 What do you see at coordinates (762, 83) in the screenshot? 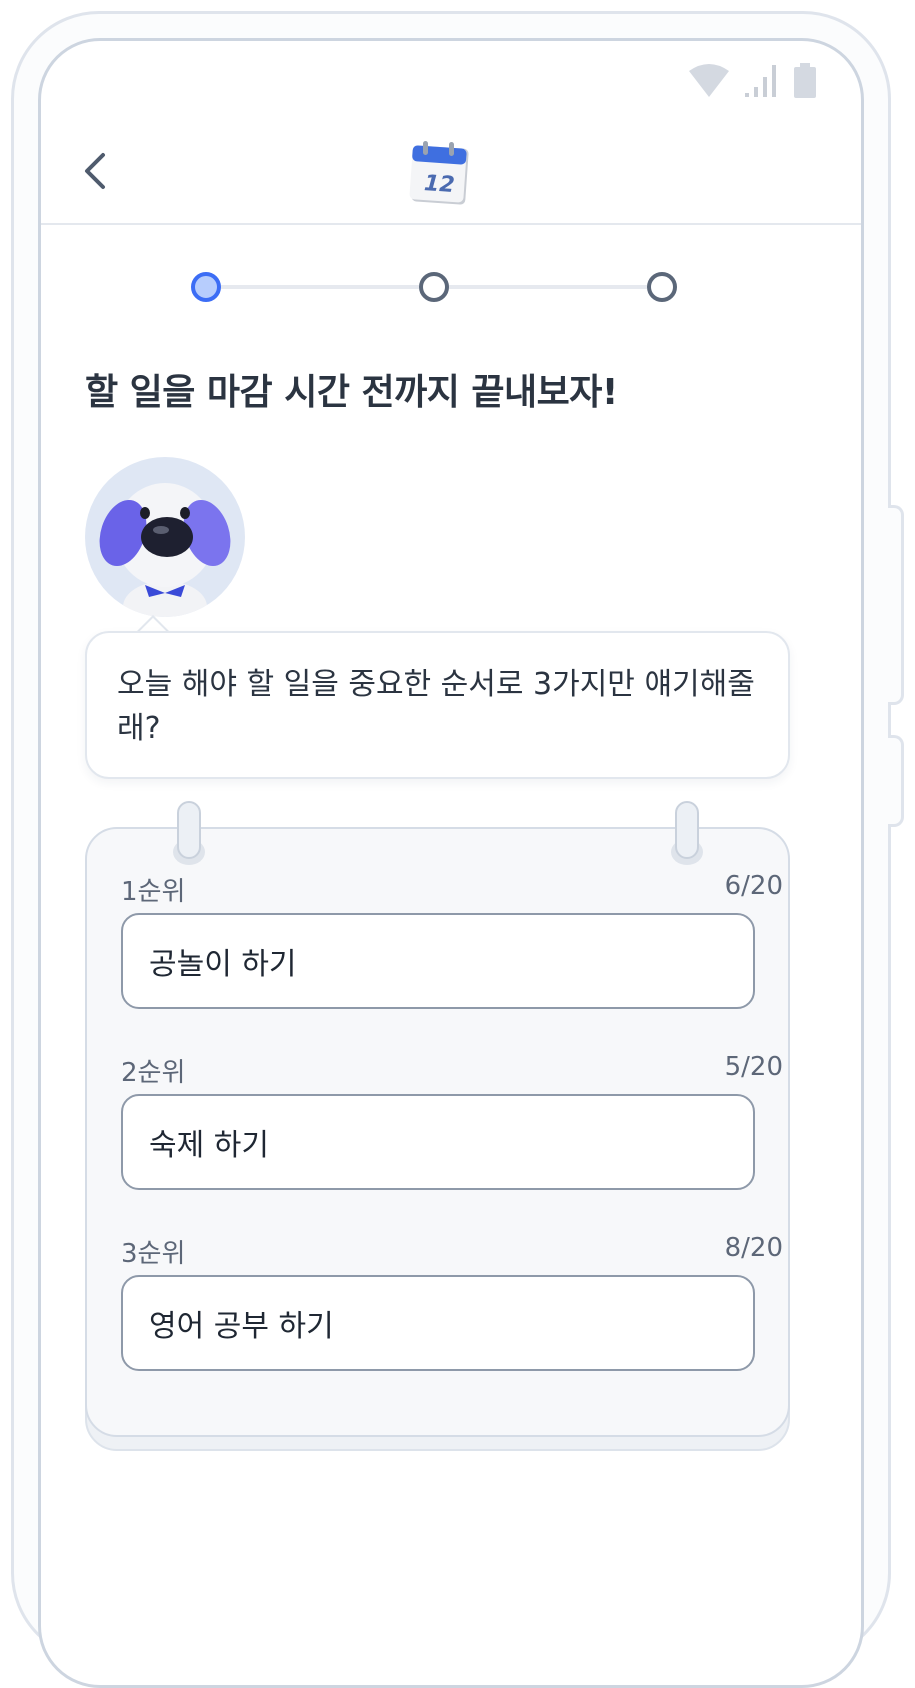
I see `signal-icon` at bounding box center [762, 83].